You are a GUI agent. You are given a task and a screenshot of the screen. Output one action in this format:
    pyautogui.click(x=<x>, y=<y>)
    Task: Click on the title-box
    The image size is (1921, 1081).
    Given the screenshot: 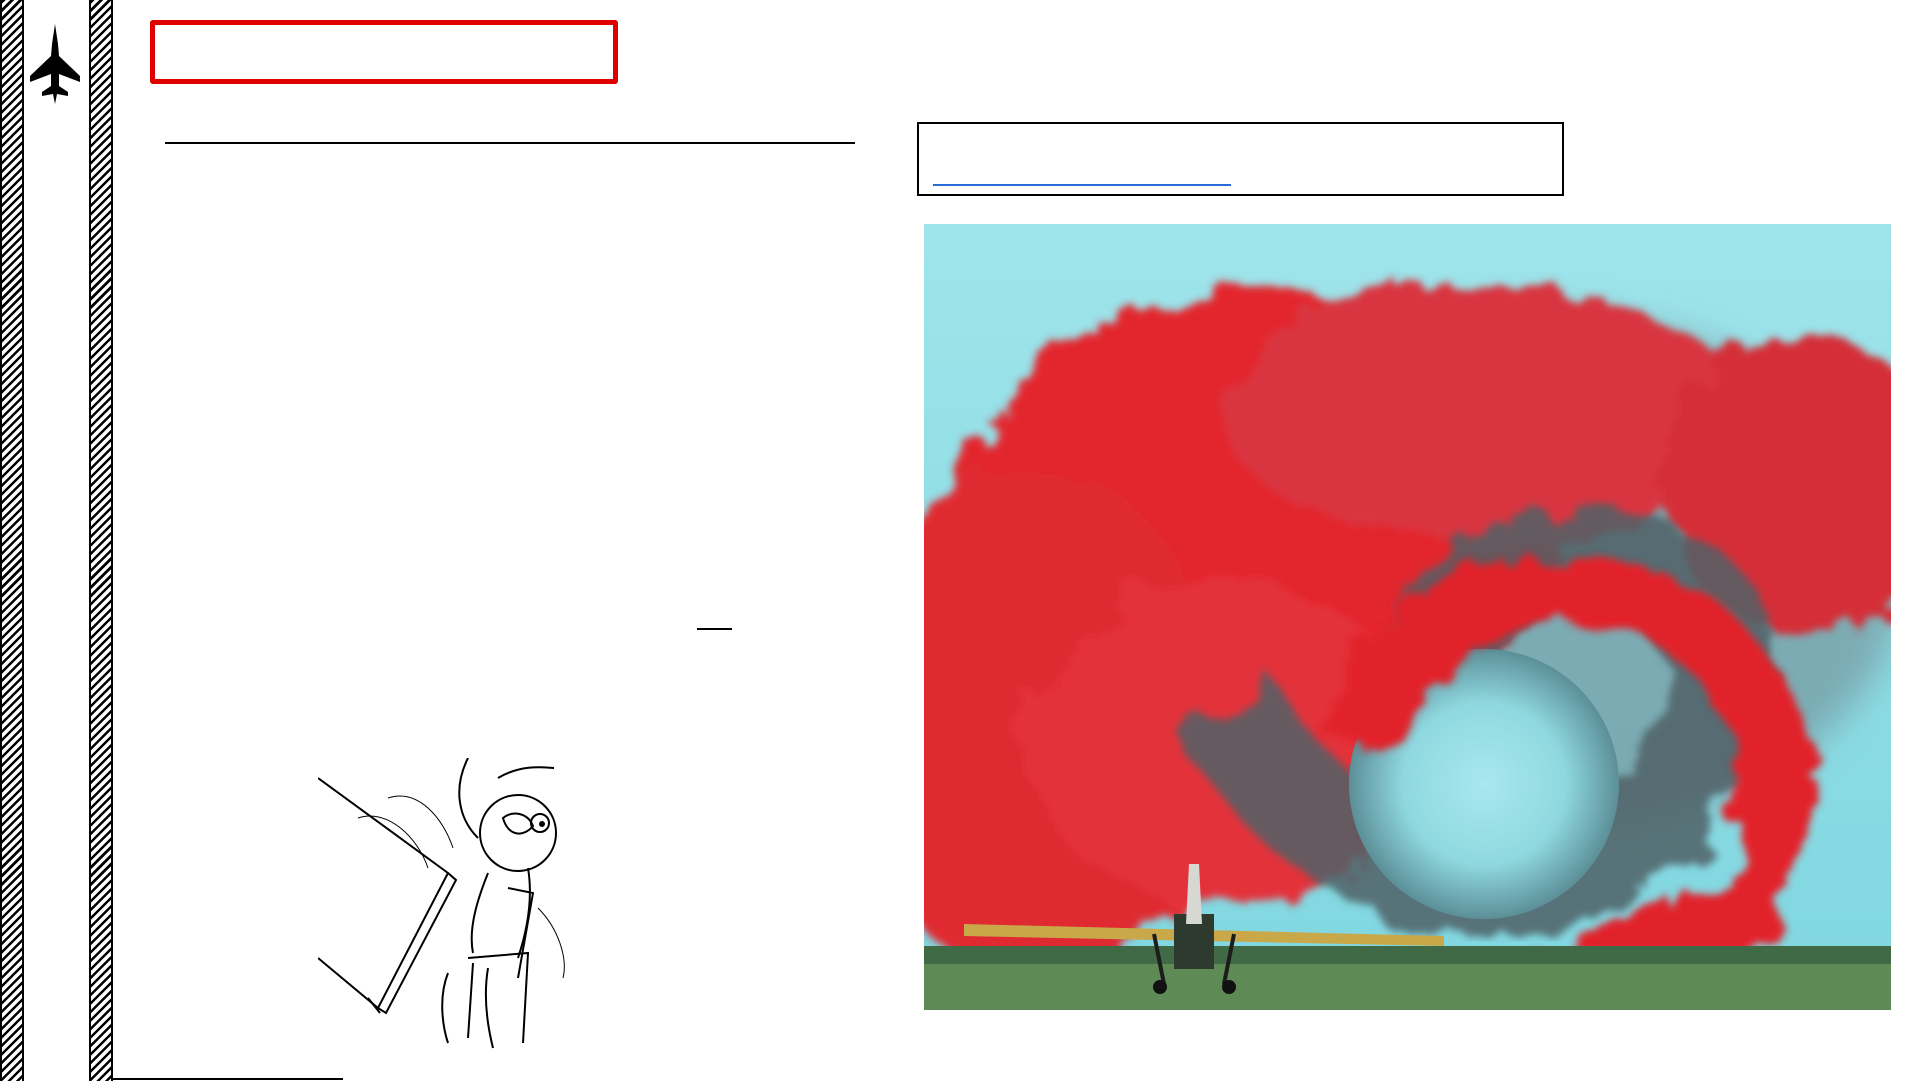 What is the action you would take?
    pyautogui.click(x=384, y=52)
    